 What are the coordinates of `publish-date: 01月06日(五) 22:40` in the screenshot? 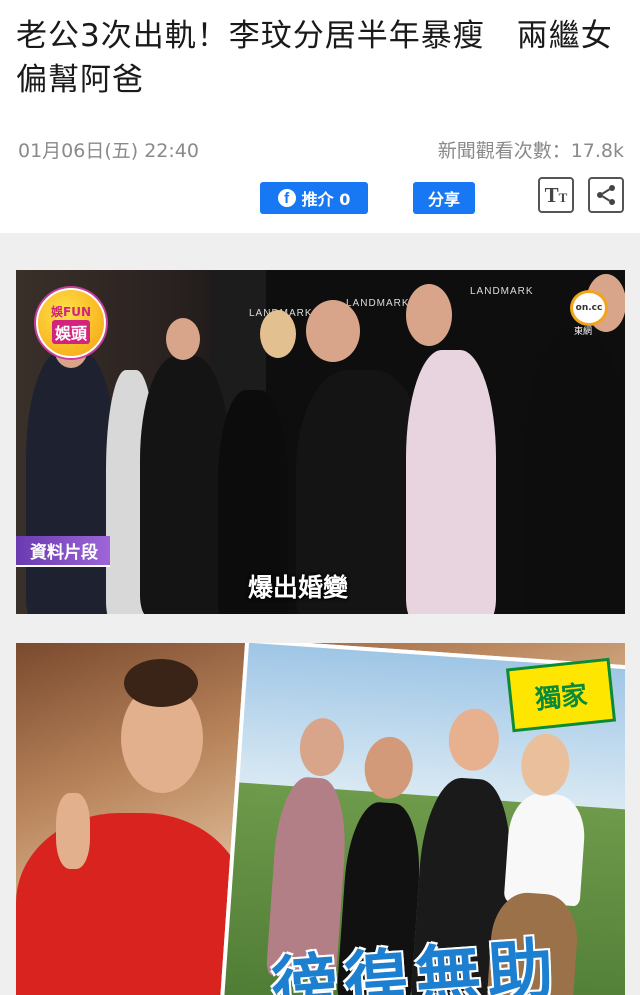 It's located at (108, 151).